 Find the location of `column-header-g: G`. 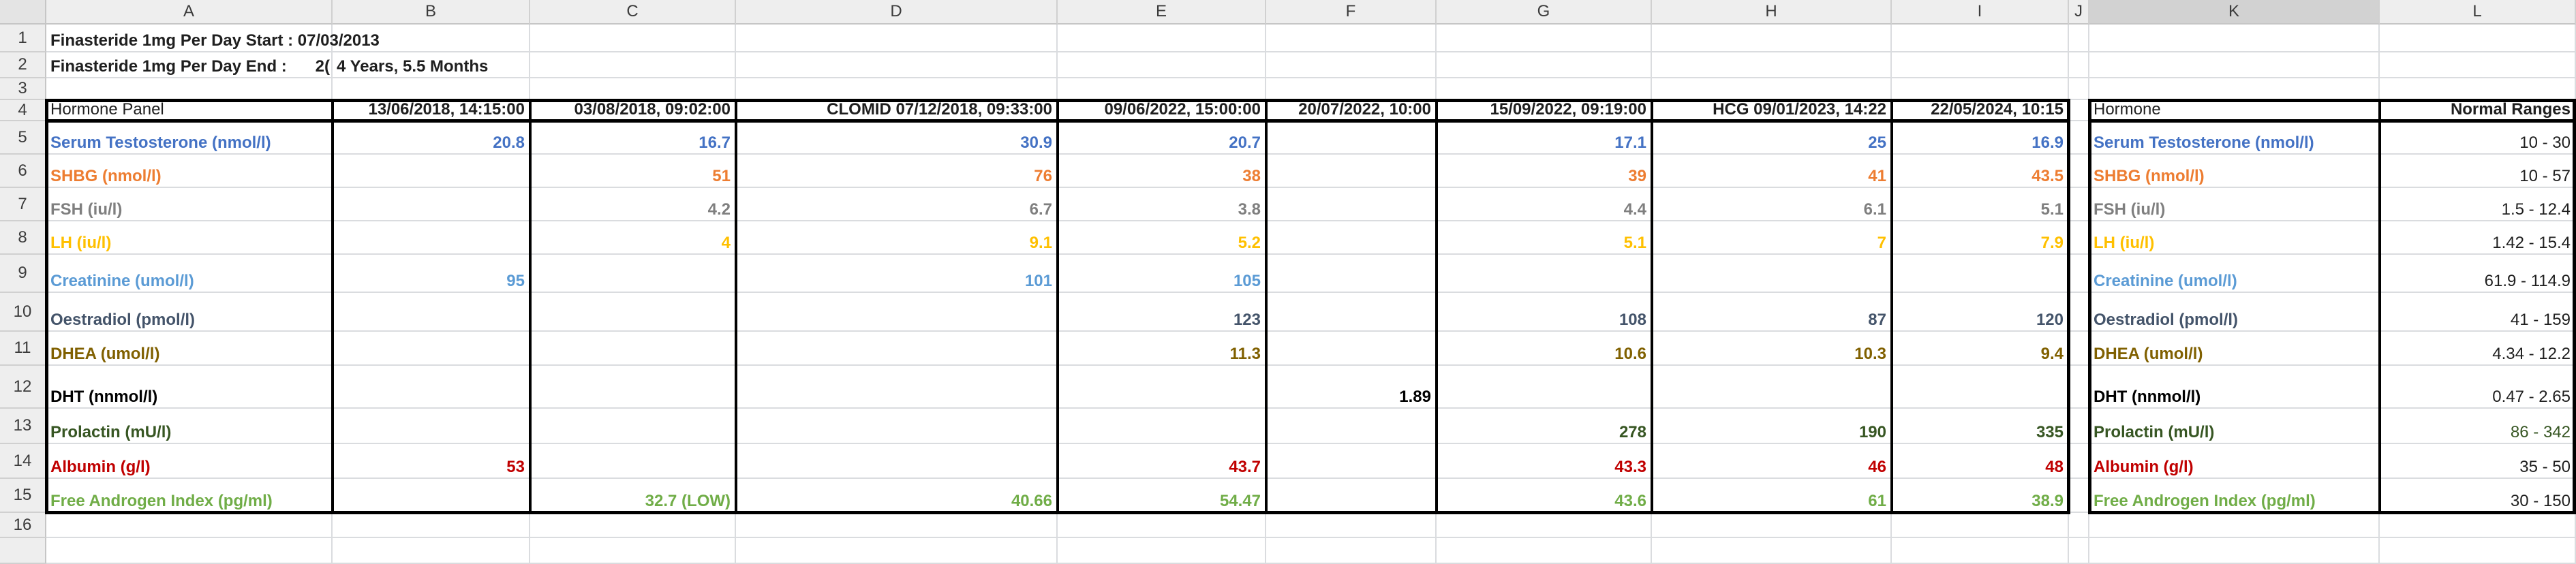

column-header-g: G is located at coordinates (1544, 12).